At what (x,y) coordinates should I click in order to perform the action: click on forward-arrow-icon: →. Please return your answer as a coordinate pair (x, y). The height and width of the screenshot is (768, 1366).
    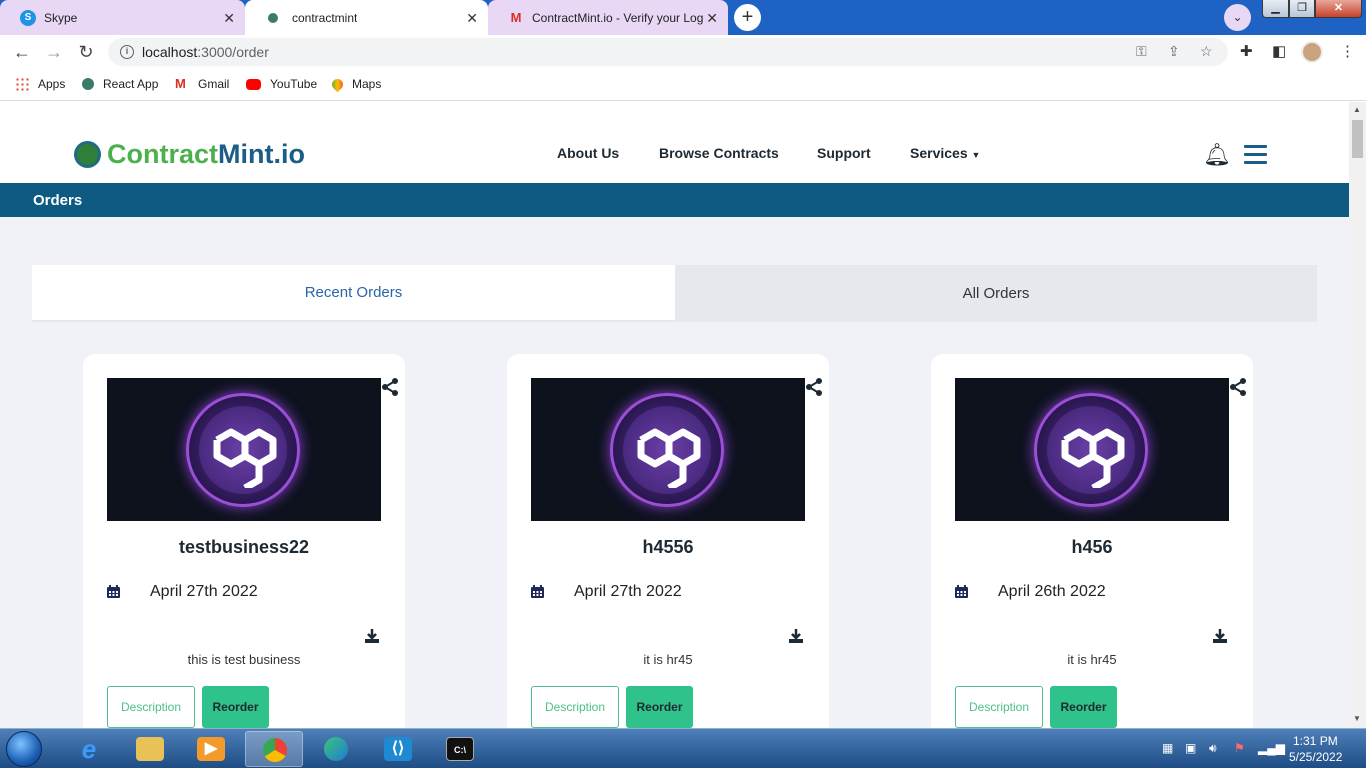
    Looking at the image, I should click on (54, 52).